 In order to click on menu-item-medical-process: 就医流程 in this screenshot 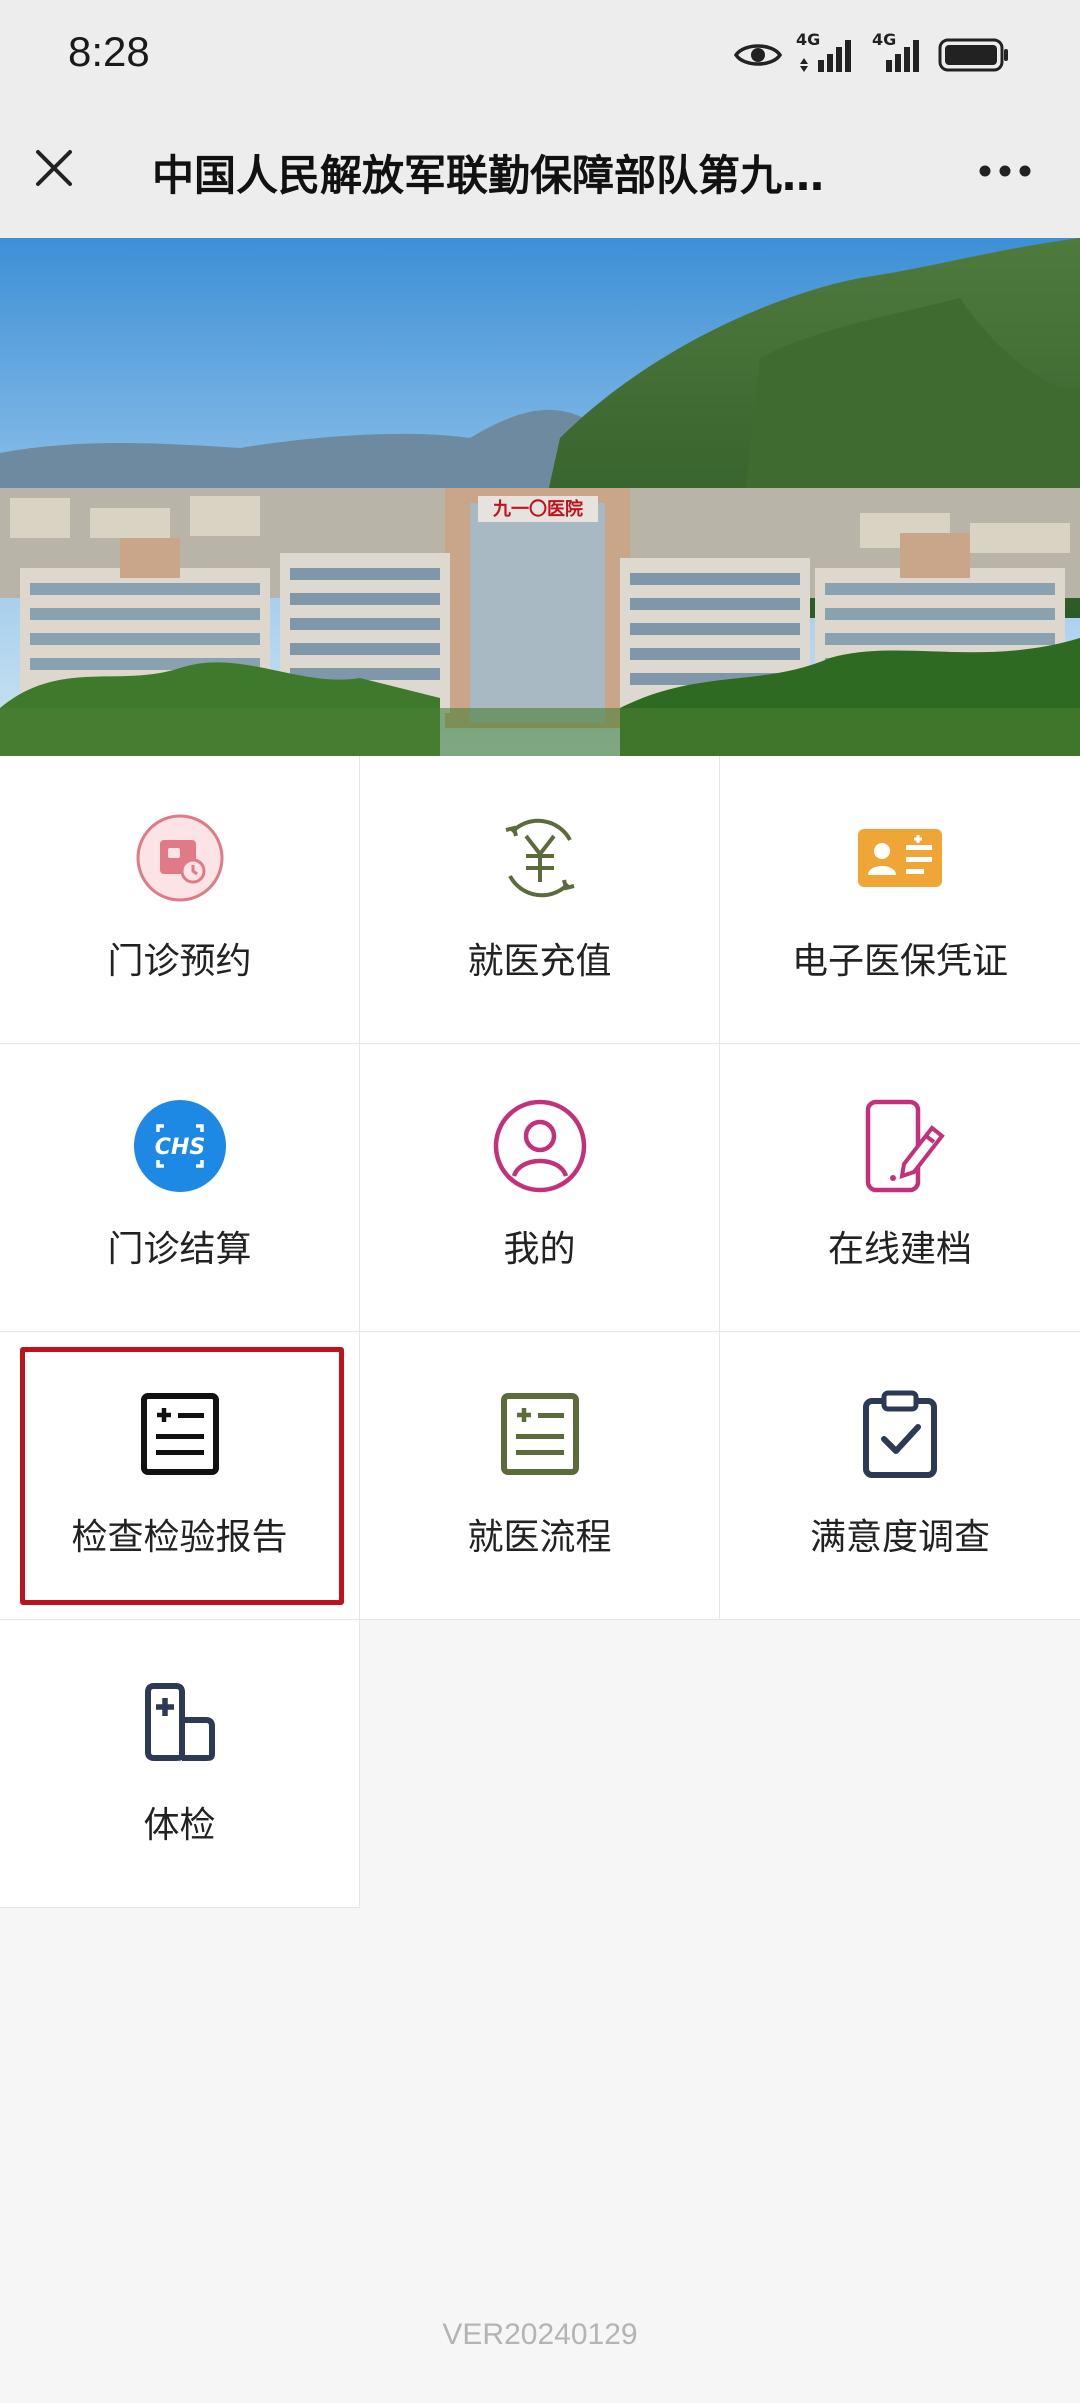, I will do `click(540, 1476)`.